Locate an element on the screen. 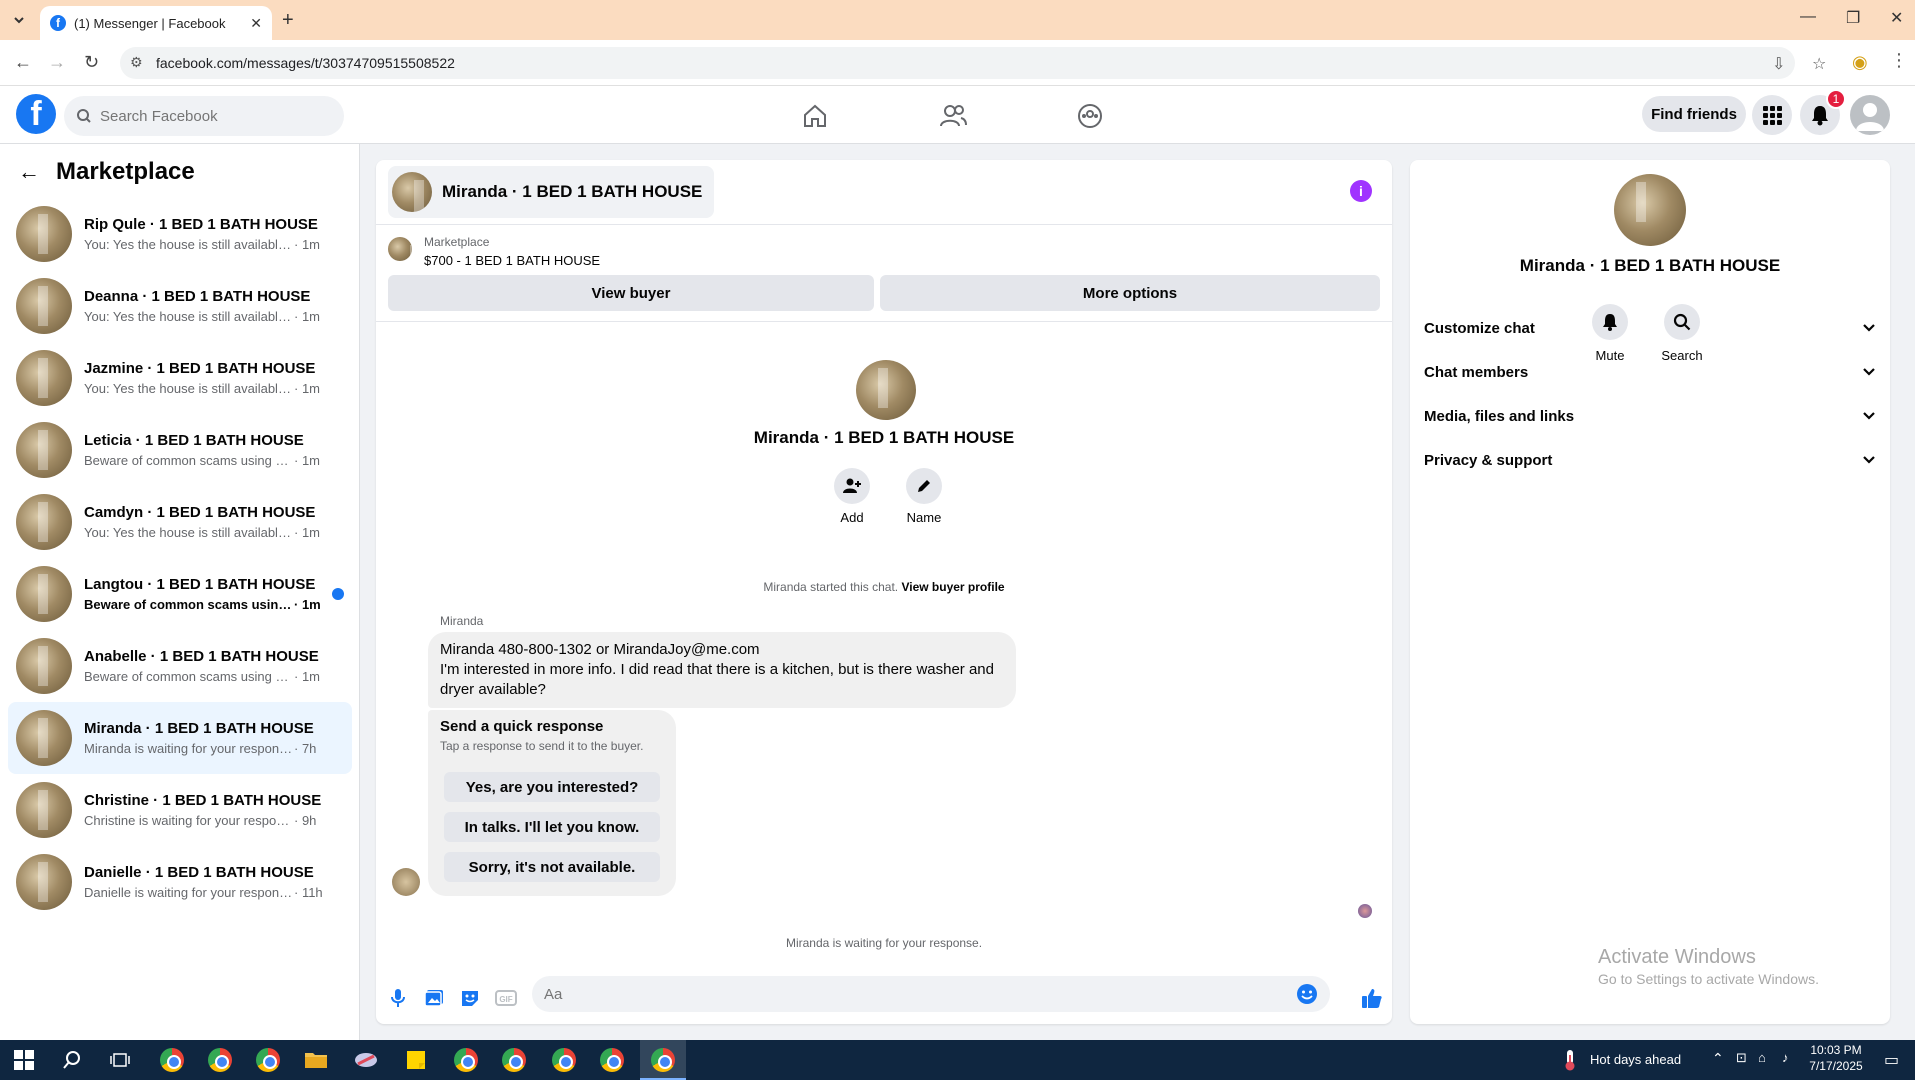 The image size is (1915, 1080). back-button: ← is located at coordinates (23, 62).